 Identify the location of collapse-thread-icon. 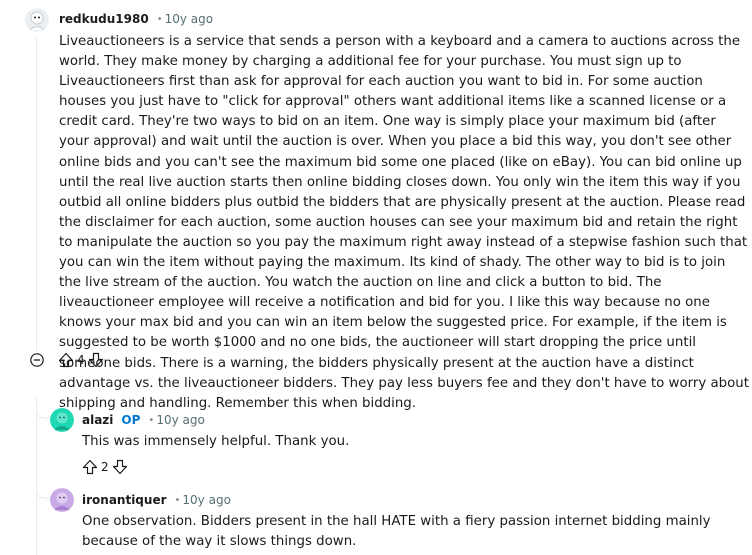
(37, 360).